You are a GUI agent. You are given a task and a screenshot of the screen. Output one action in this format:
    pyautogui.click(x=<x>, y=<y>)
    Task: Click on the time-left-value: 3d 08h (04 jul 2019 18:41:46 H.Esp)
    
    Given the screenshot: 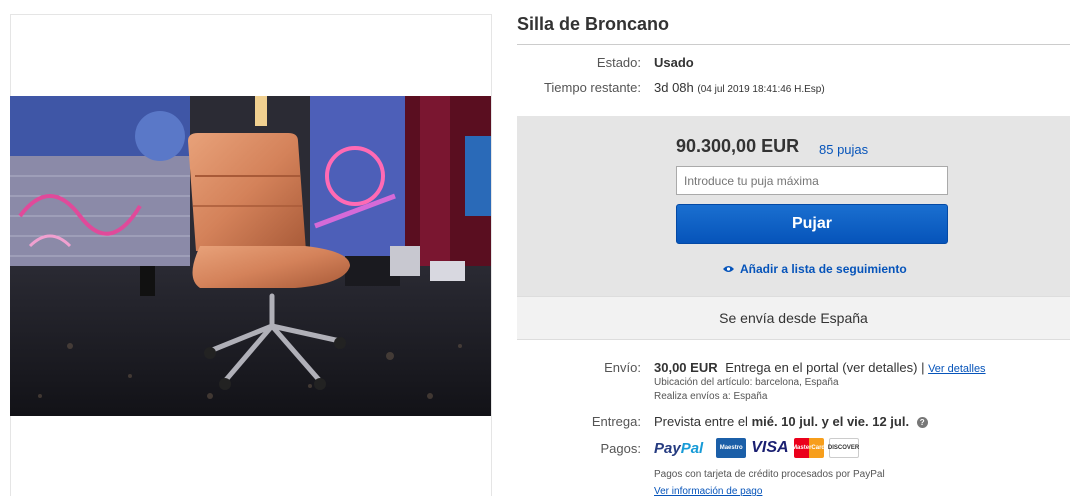 What is the action you would take?
    pyautogui.click(x=739, y=87)
    